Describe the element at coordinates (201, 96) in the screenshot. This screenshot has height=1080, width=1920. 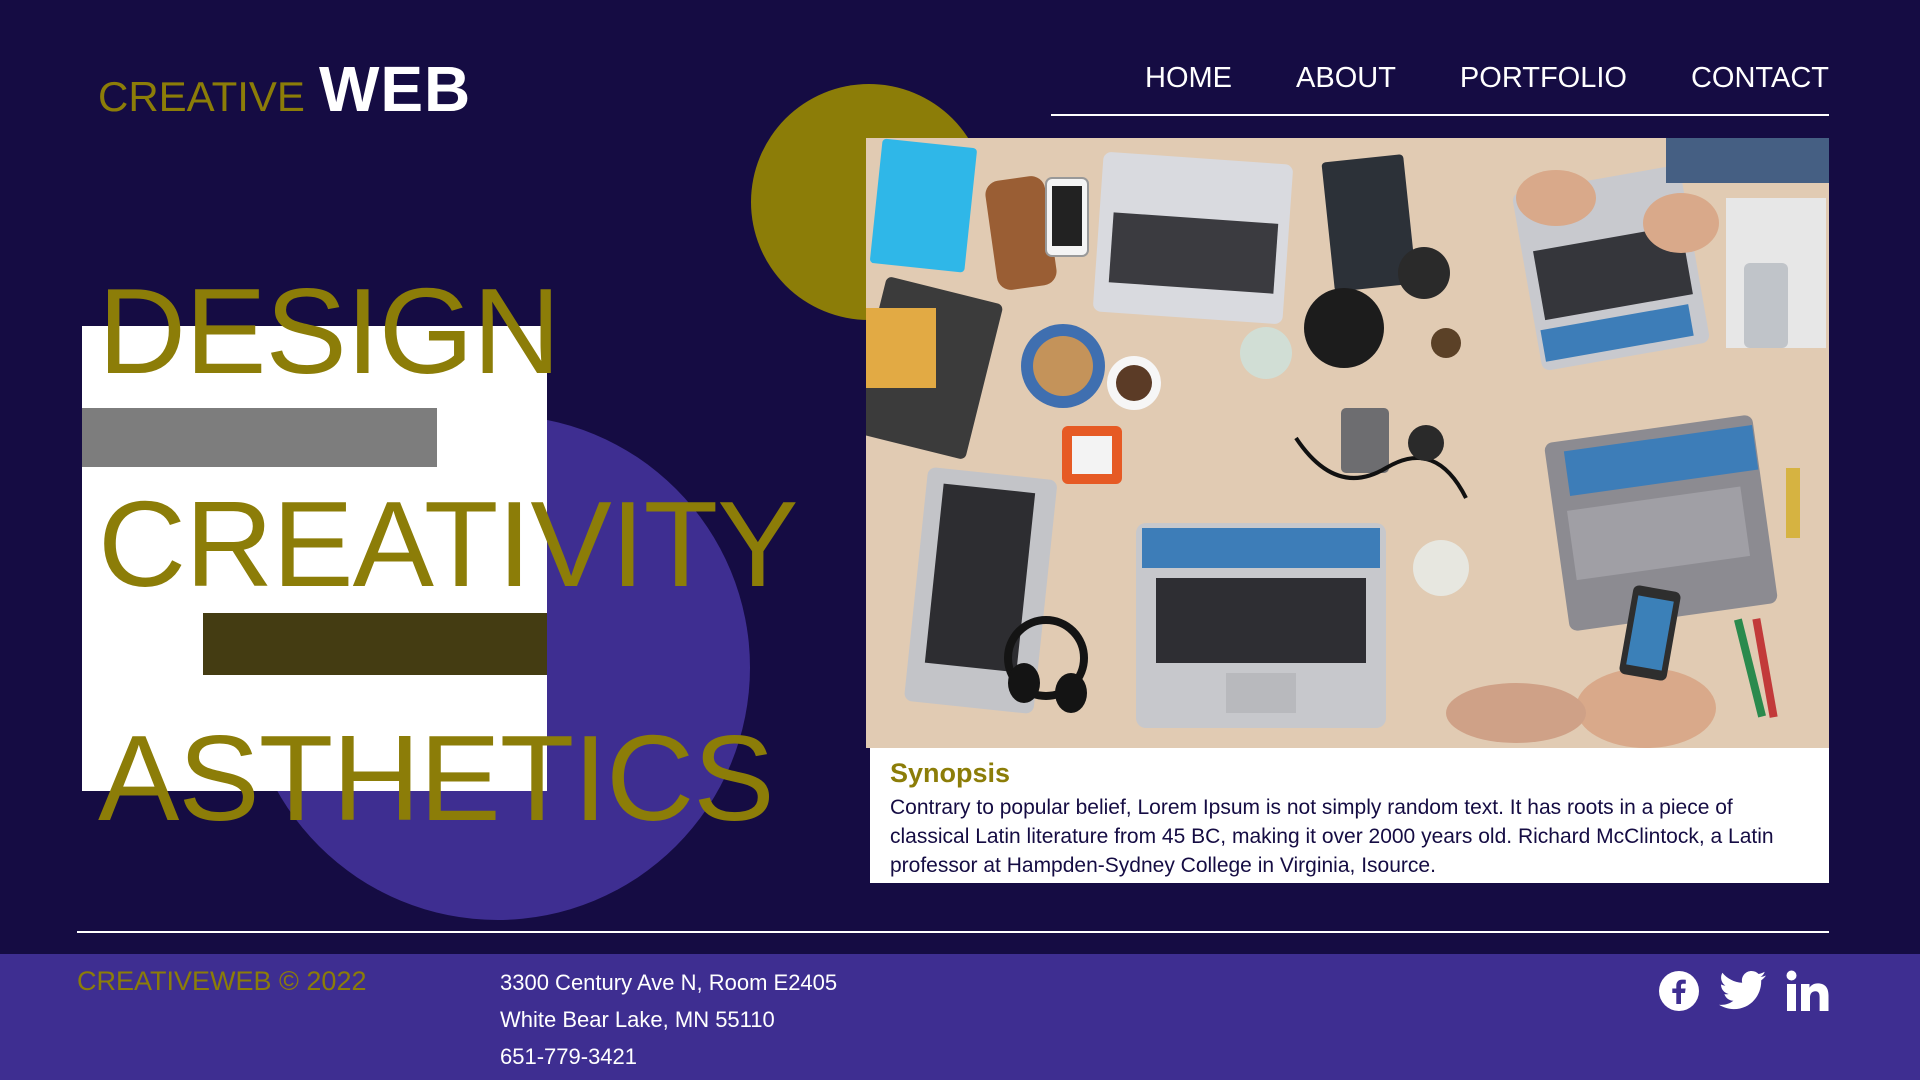
I see `logo-light-text: CREATIVE` at that location.